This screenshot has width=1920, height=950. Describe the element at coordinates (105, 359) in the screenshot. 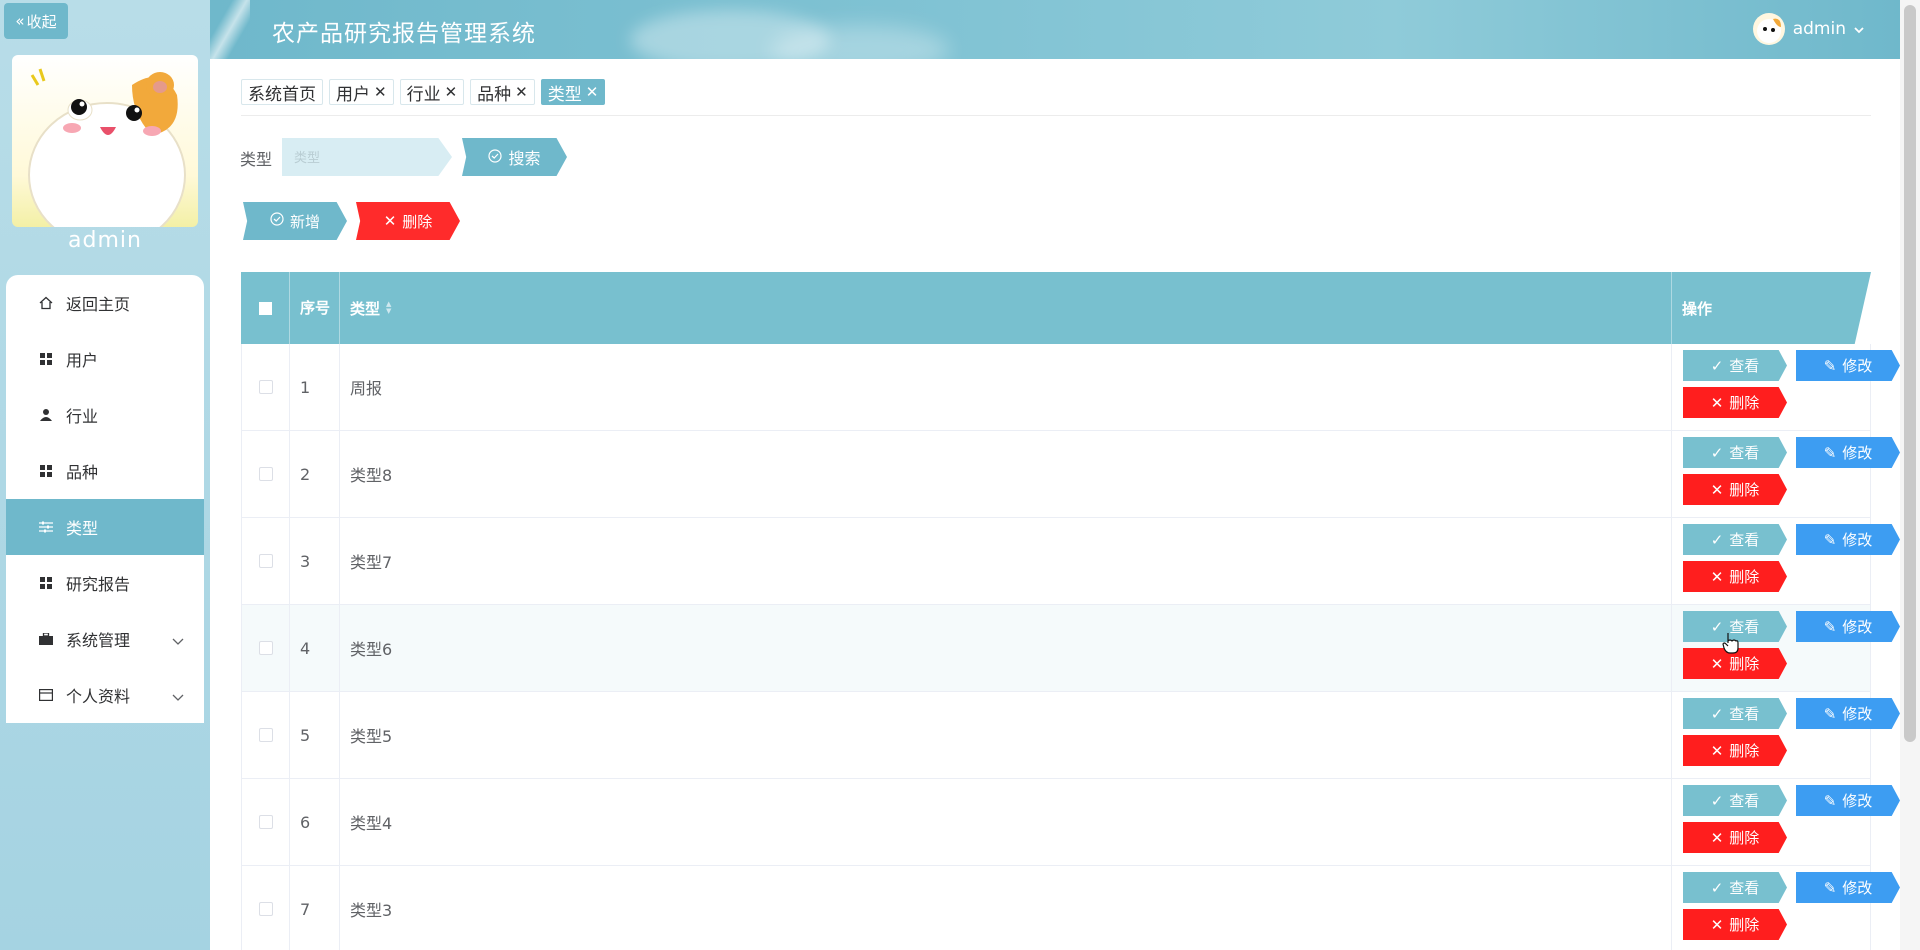

I see `sidebar-item-users: 用户` at that location.